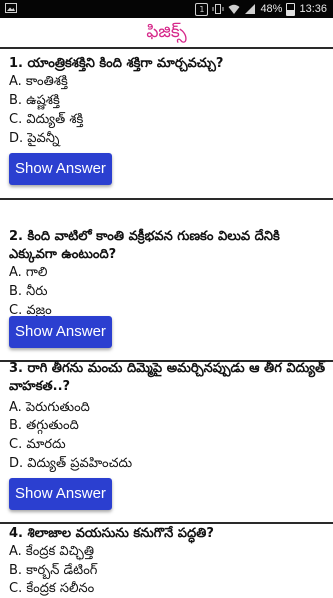 This screenshot has width=333, height=598. What do you see at coordinates (218, 9) in the screenshot?
I see `vibrate-icon` at bounding box center [218, 9].